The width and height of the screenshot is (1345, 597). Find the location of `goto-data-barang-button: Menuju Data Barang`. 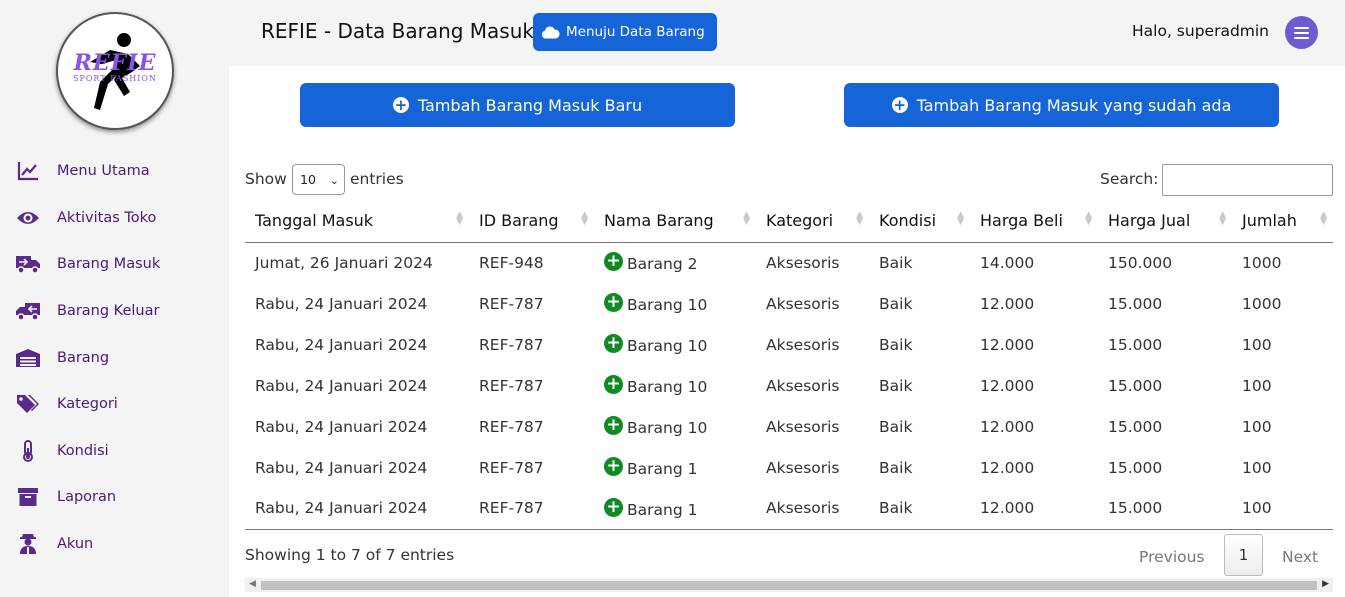

goto-data-barang-button: Menuju Data Barang is located at coordinates (625, 32).